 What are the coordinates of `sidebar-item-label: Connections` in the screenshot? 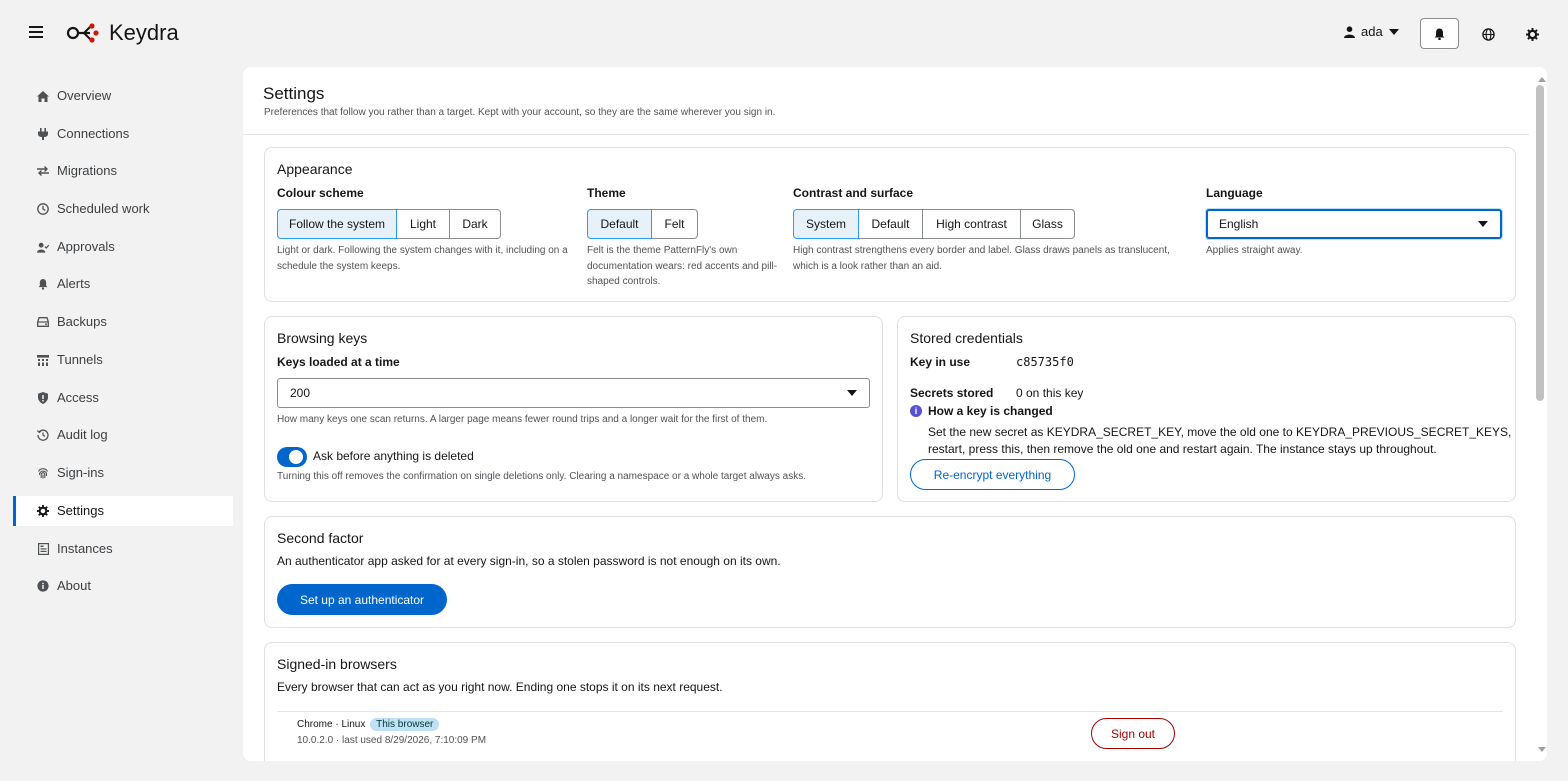 It's located at (93, 133).